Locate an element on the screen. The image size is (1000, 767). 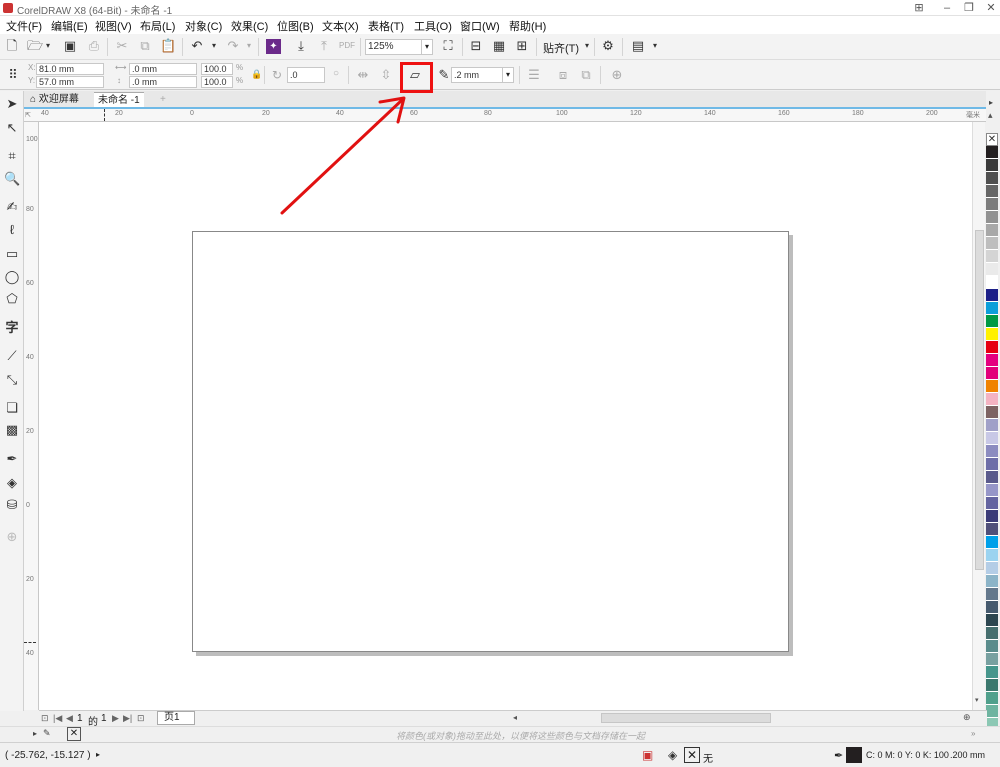
document-palette: ▸ ✎ ✕ 将颜色(或对象)拖动至此处，以便将这些颜色与文档存储在一起 » is located at coordinates (500, 734).